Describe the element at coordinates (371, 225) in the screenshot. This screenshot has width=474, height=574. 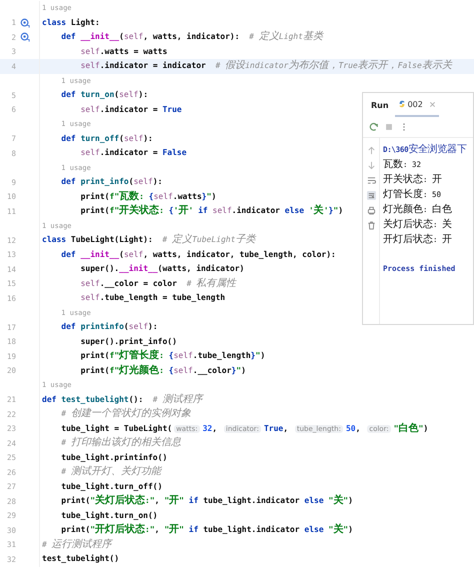
I see `trash-icon` at that location.